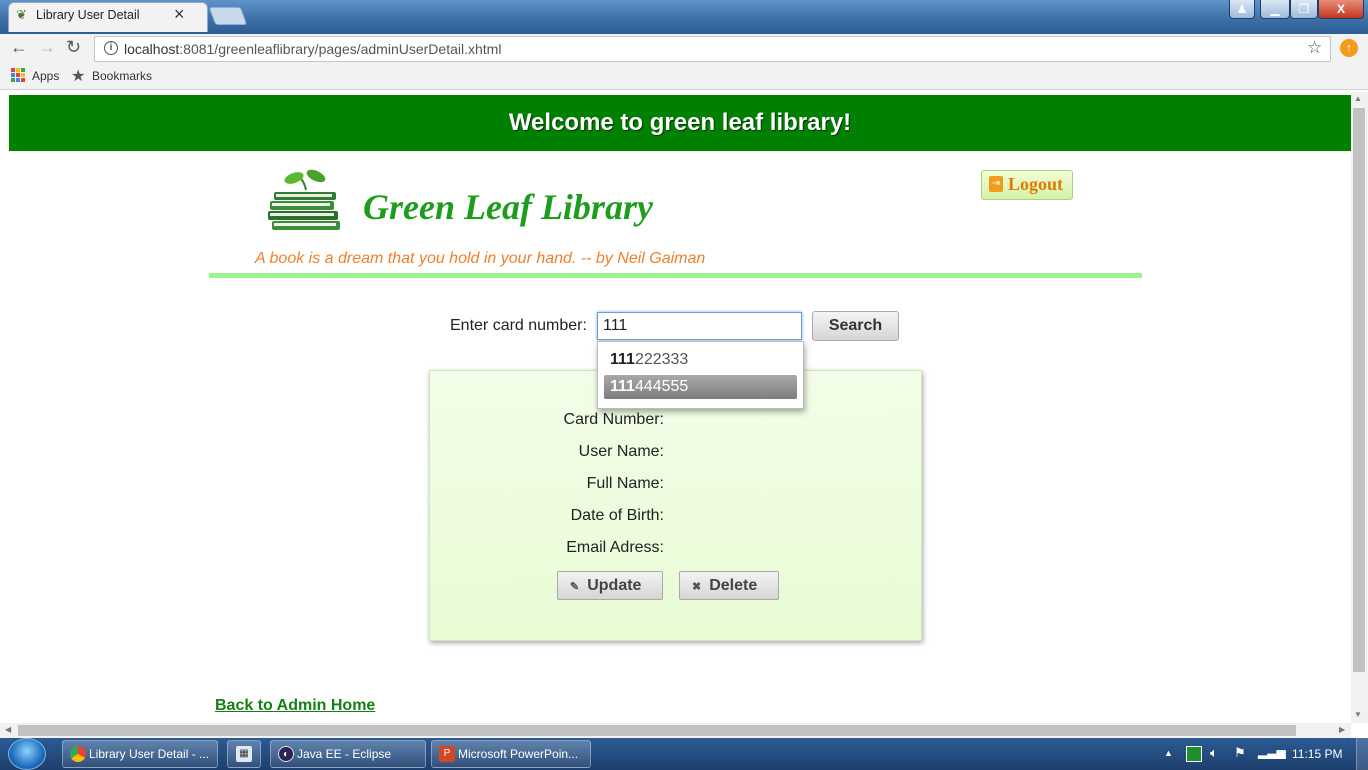  What do you see at coordinates (45, 76) in the screenshot?
I see `apps-link: Apps` at bounding box center [45, 76].